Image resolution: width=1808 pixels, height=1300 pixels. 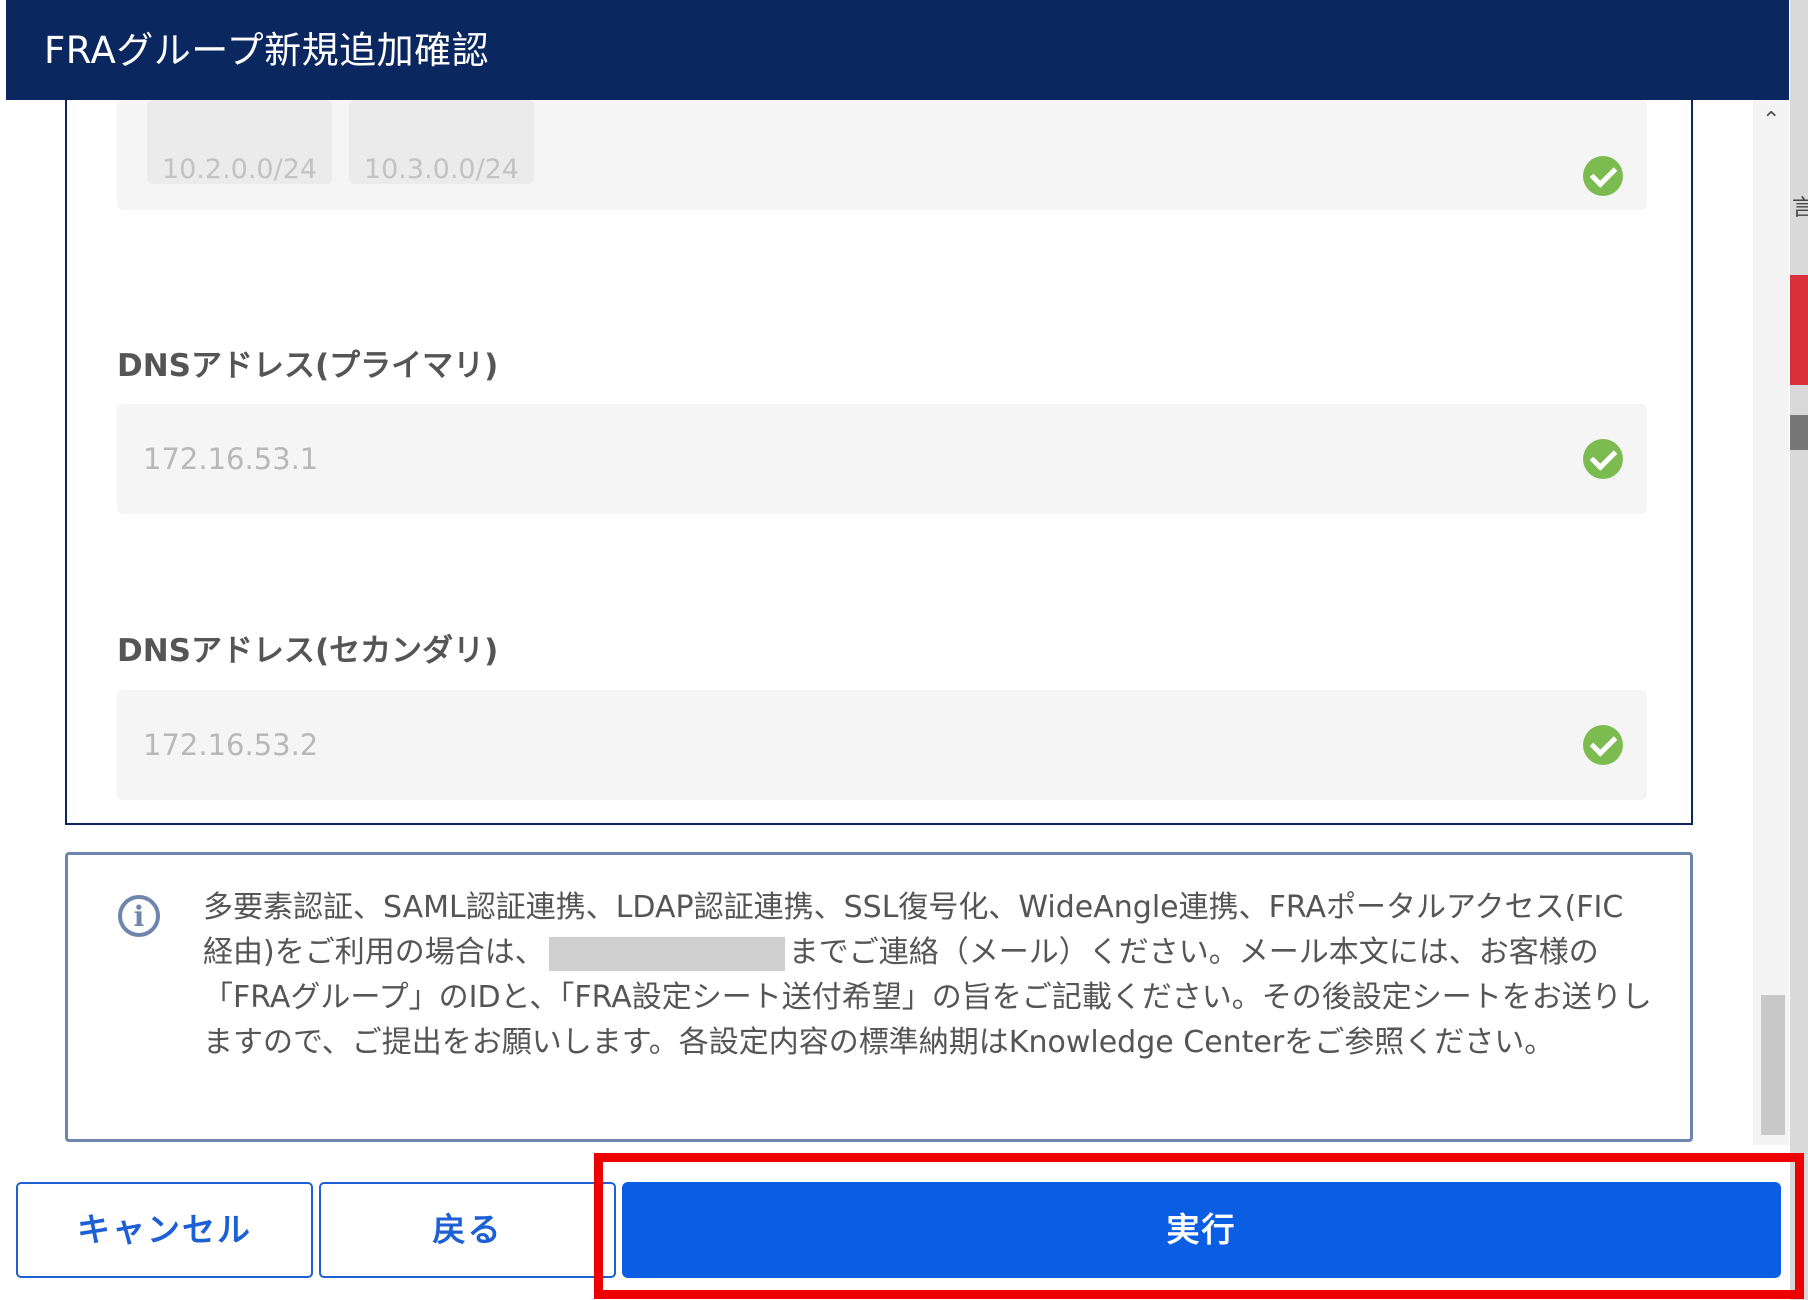 I want to click on redacted-email, so click(x=666, y=953).